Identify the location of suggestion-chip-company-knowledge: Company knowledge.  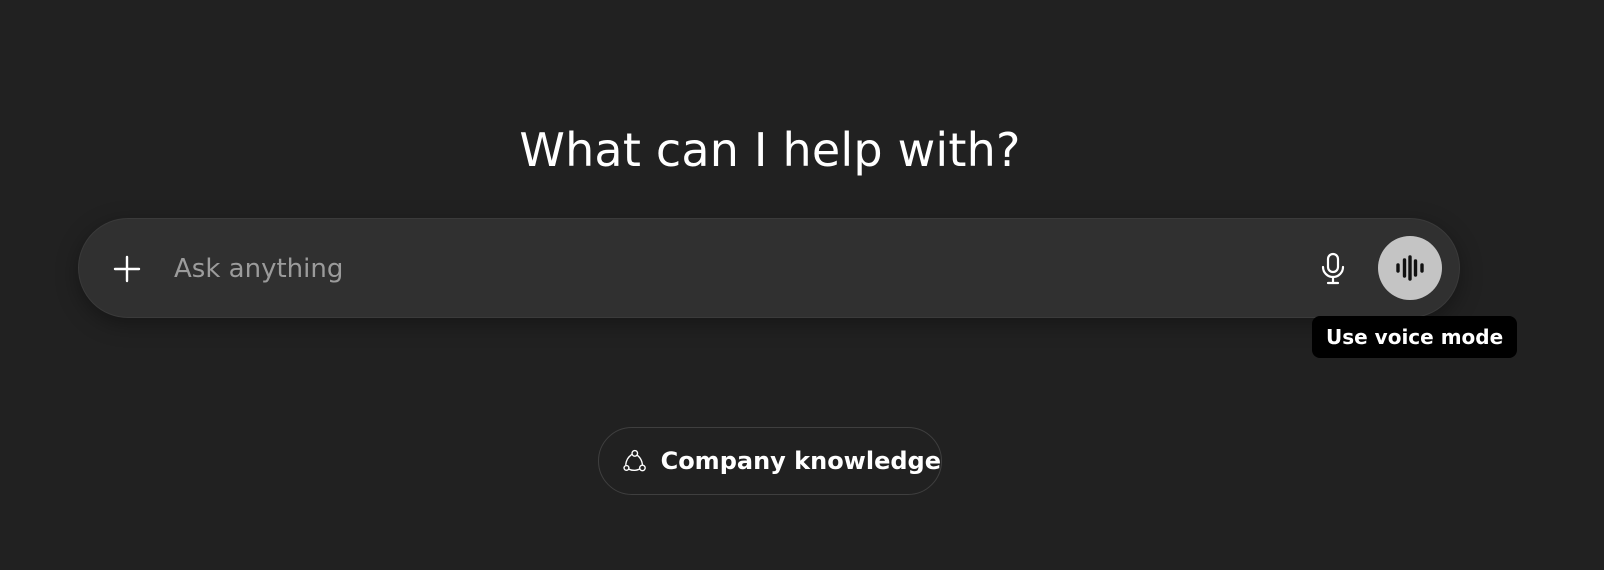
(770, 461).